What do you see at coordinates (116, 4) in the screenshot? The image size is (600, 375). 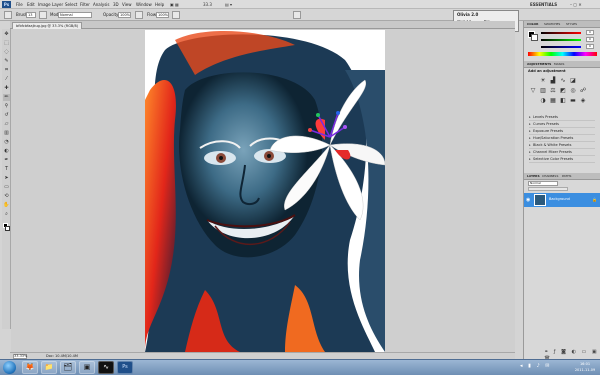 I see `menu-3d: 3D` at bounding box center [116, 4].